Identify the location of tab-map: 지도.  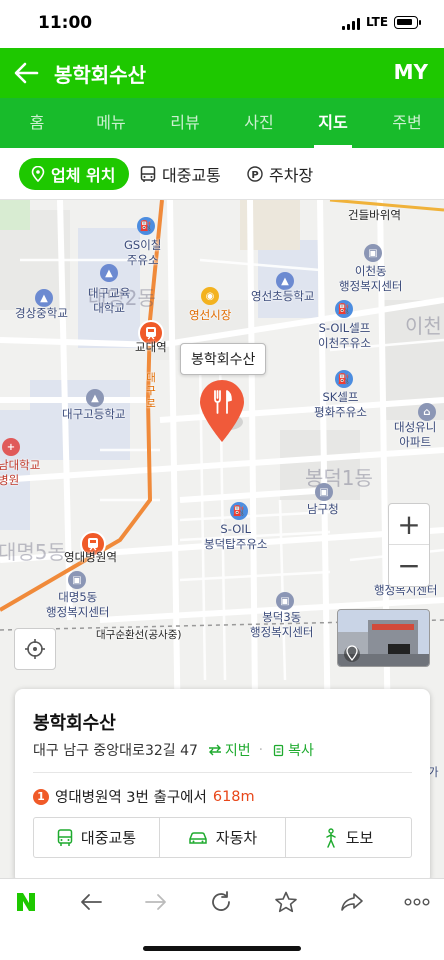
(333, 123).